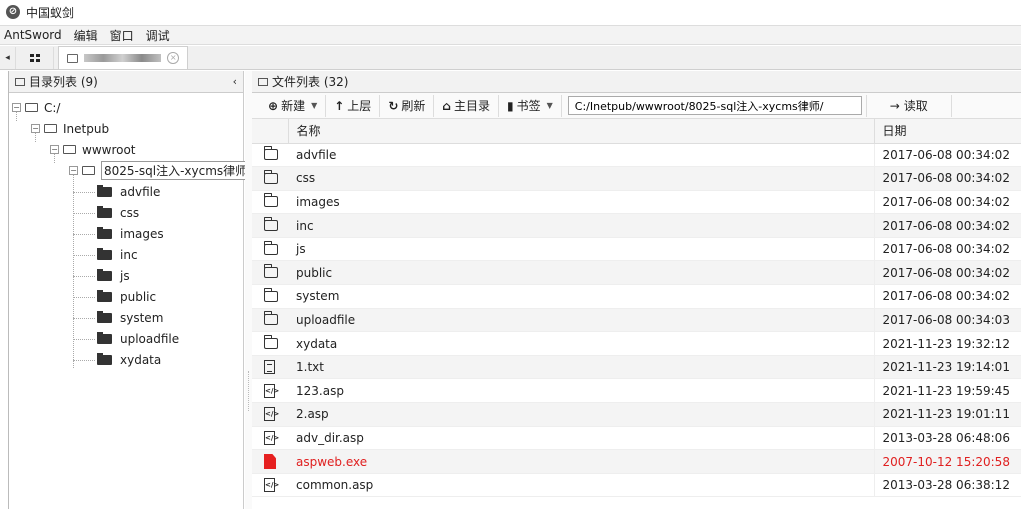 The image size is (1021, 509). Describe the element at coordinates (118, 212) in the screenshot. I see `tree-node-css: css` at that location.